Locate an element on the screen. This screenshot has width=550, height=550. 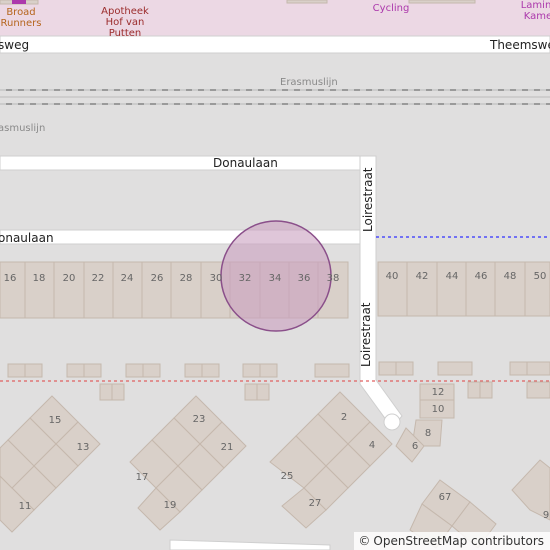
rail-label-erasmuslijn-lower: asmuslijn is located at coordinates (22, 128).